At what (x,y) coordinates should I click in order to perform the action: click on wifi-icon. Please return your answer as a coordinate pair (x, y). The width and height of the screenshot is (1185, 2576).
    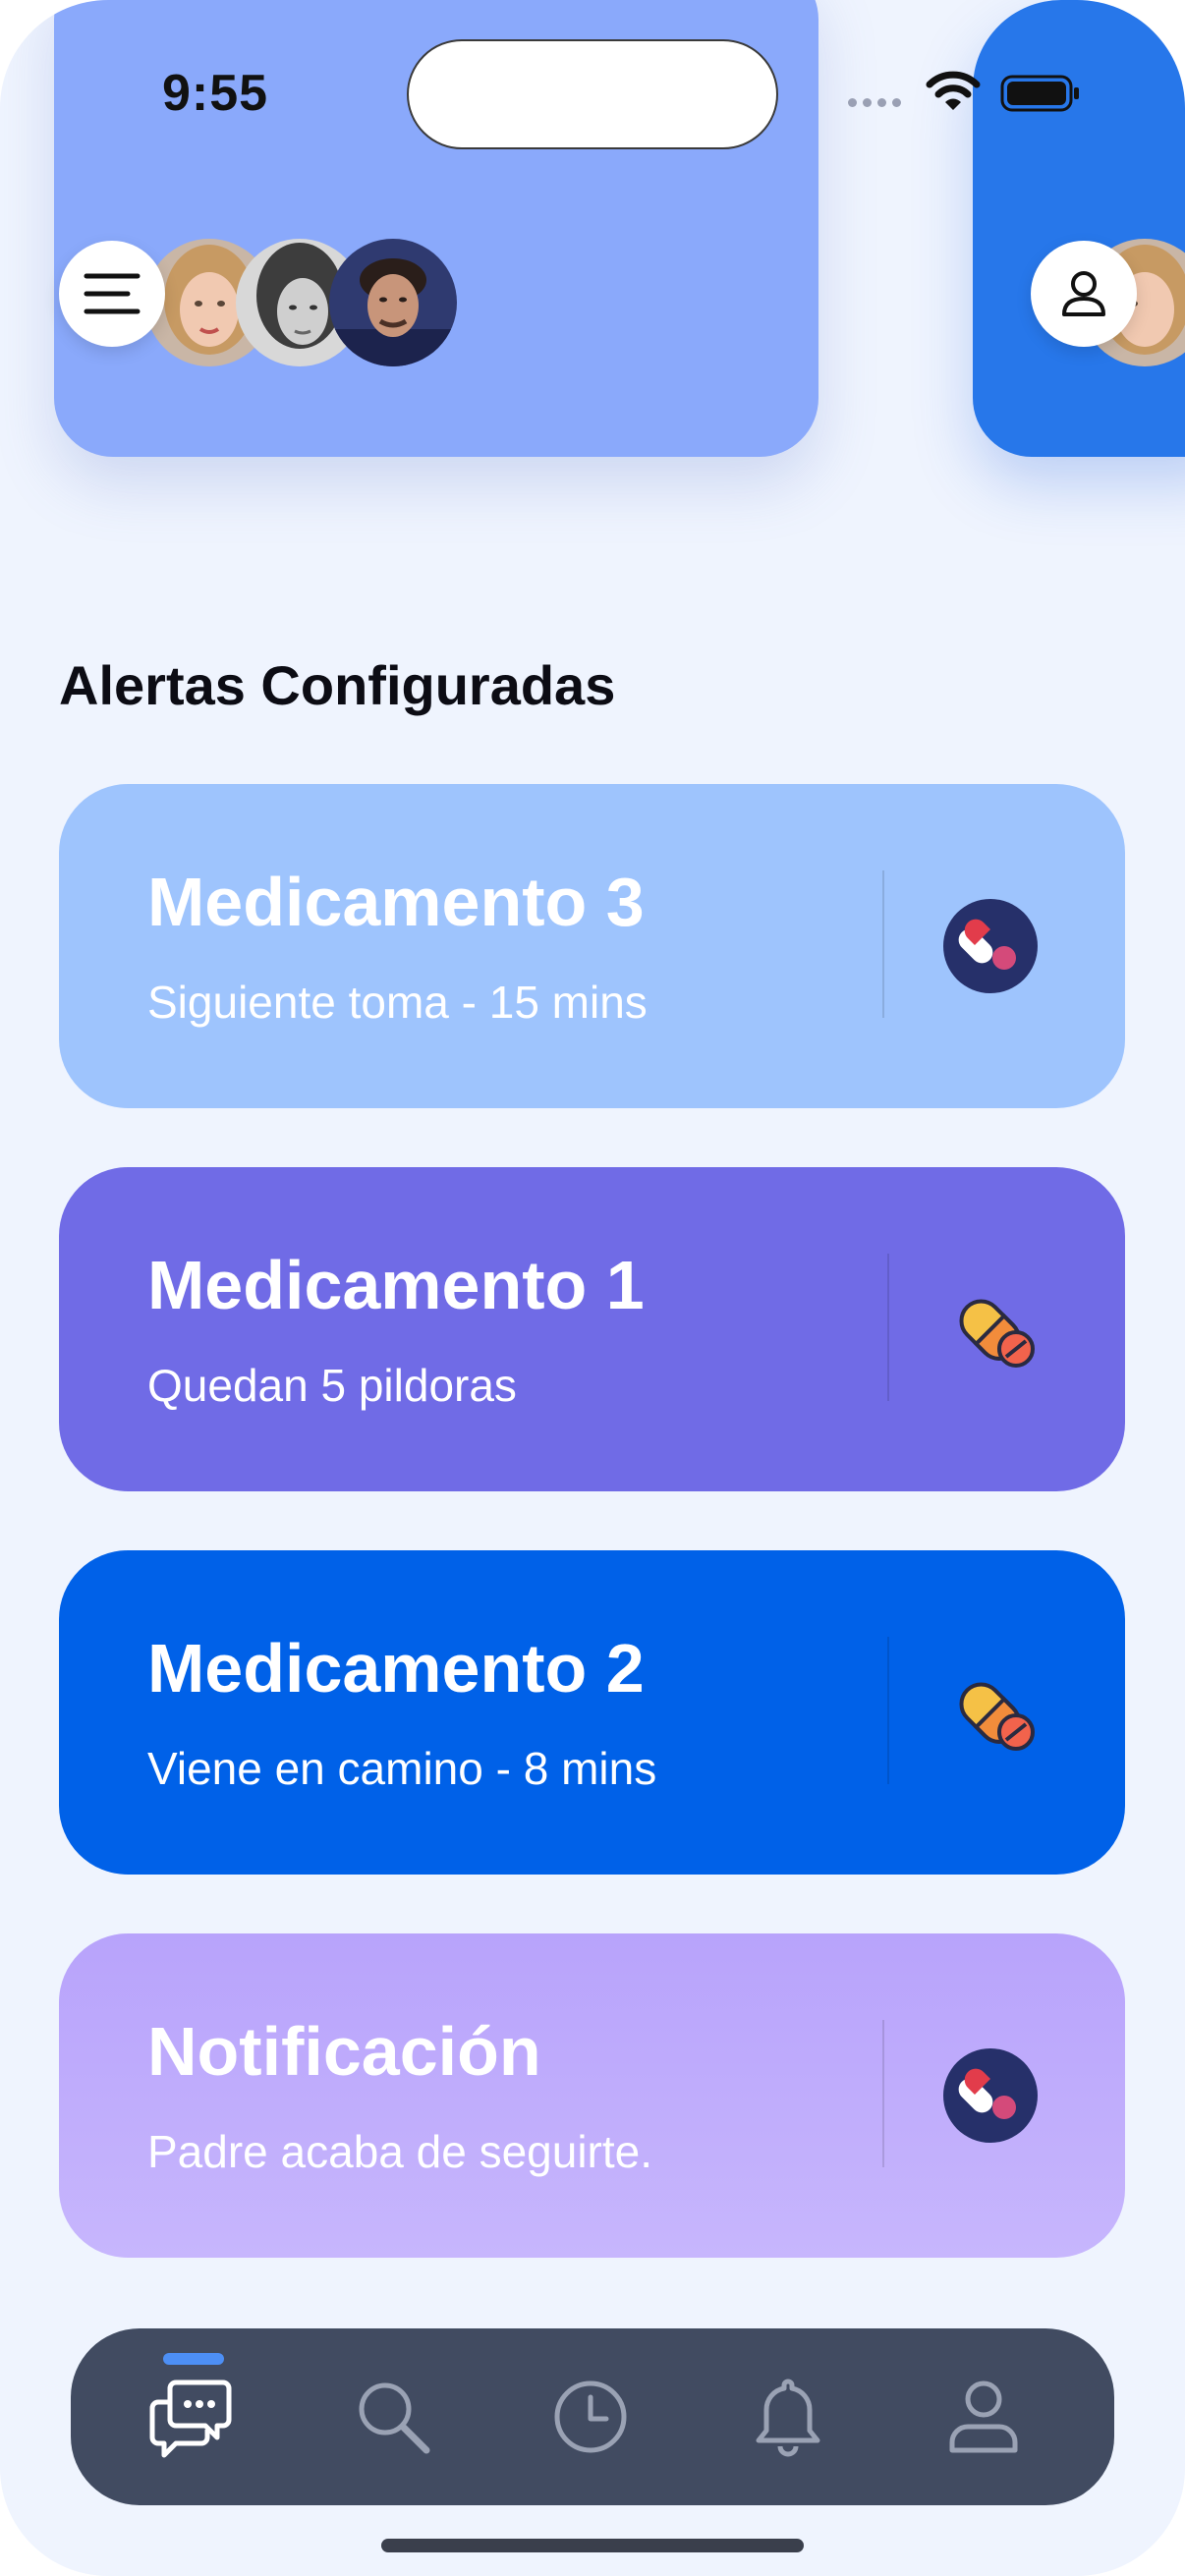
    Looking at the image, I should click on (954, 90).